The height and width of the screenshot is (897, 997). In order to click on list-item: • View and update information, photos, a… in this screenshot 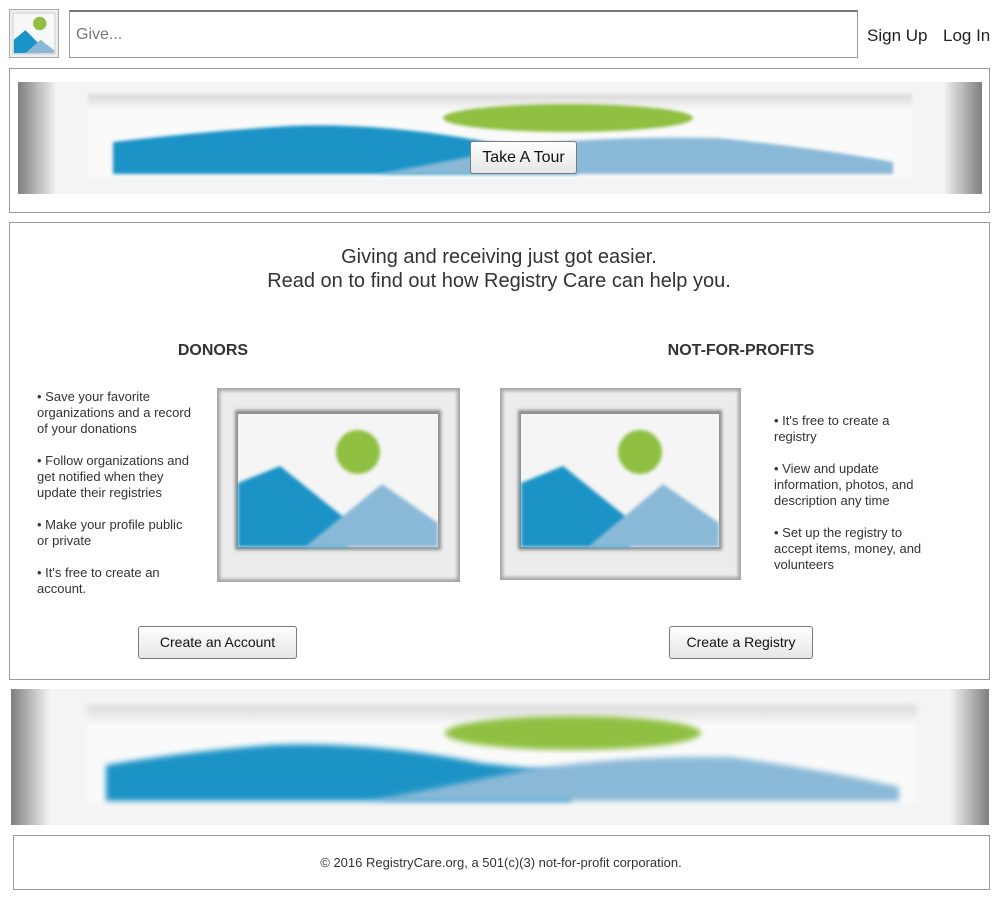, I will do `click(844, 484)`.